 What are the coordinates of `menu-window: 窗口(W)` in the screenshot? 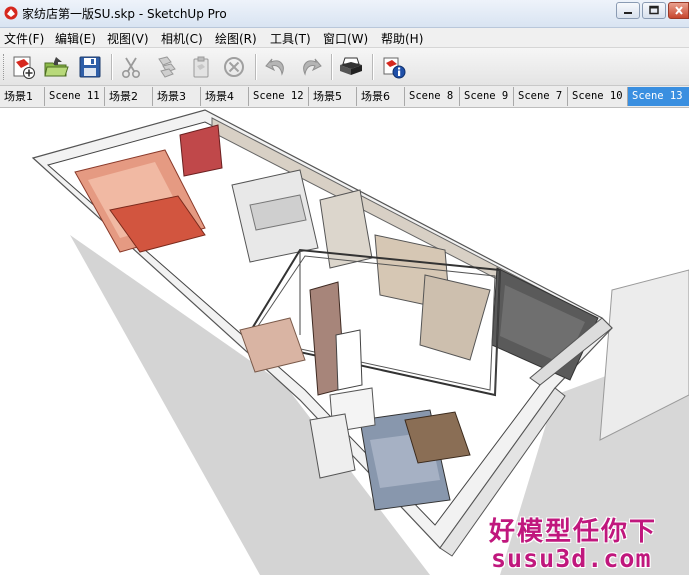 It's located at (345, 38).